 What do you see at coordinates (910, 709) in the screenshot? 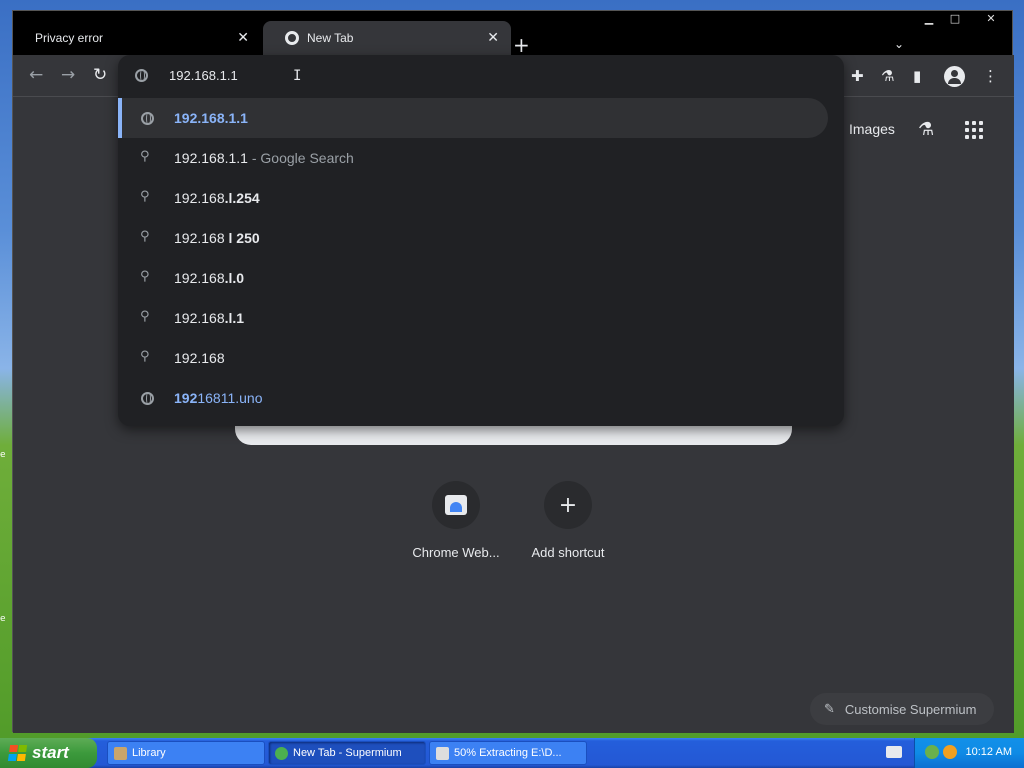
I see `customise-label: Customise Supermium` at bounding box center [910, 709].